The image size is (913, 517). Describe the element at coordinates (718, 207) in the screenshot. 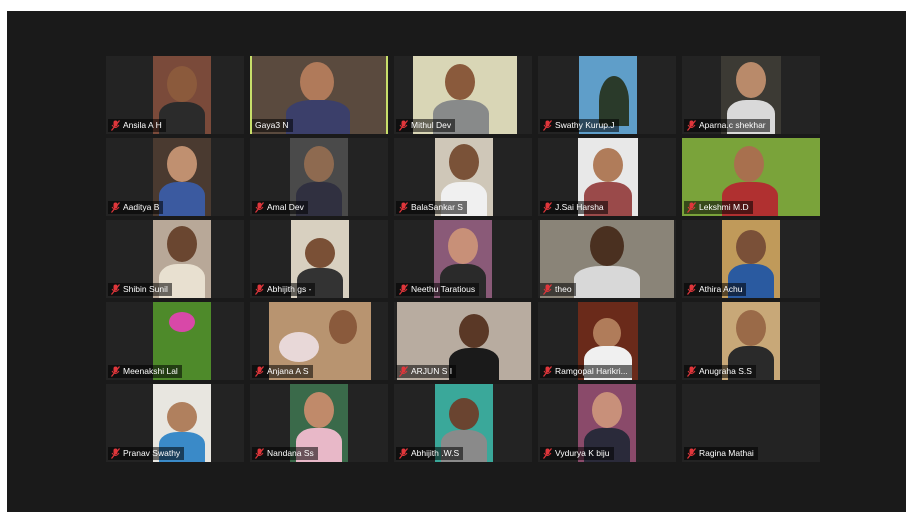

I see `name-label: Lekshmi M.D` at that location.